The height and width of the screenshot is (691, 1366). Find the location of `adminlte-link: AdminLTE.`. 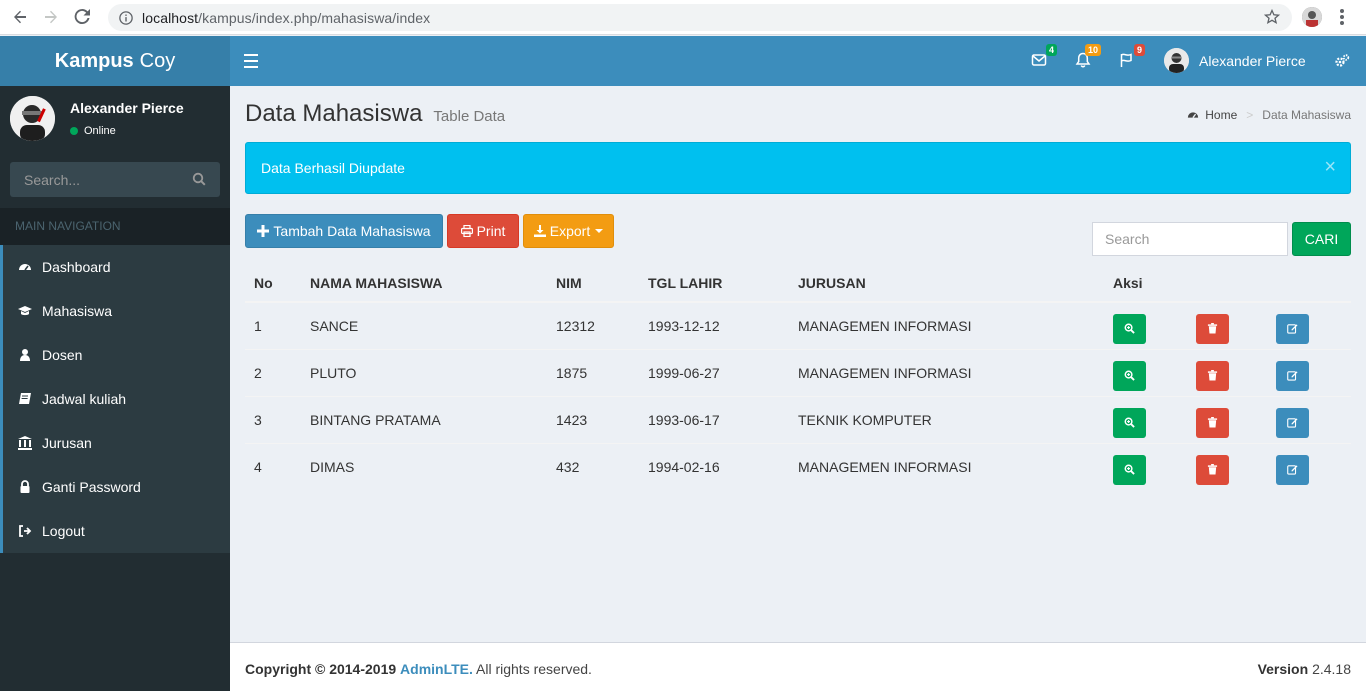

adminlte-link: AdminLTE. is located at coordinates (436, 669).